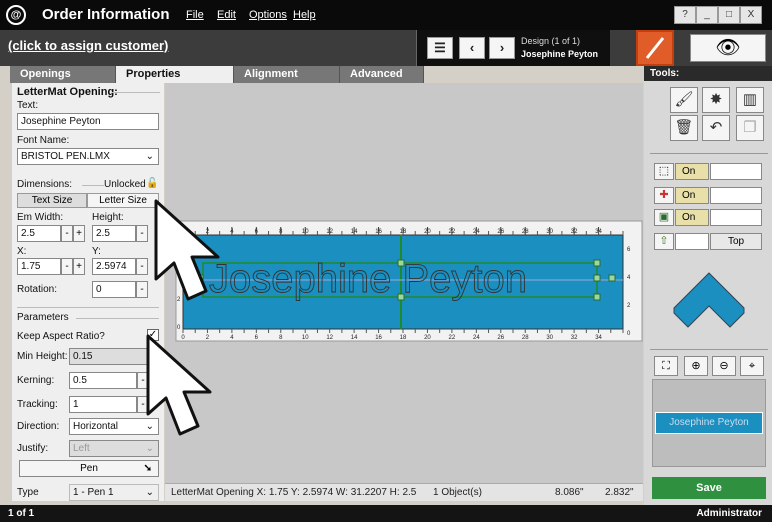 This screenshot has height=522, width=772. Describe the element at coordinates (106, 14) in the screenshot. I see `app-title: Order Information` at that location.